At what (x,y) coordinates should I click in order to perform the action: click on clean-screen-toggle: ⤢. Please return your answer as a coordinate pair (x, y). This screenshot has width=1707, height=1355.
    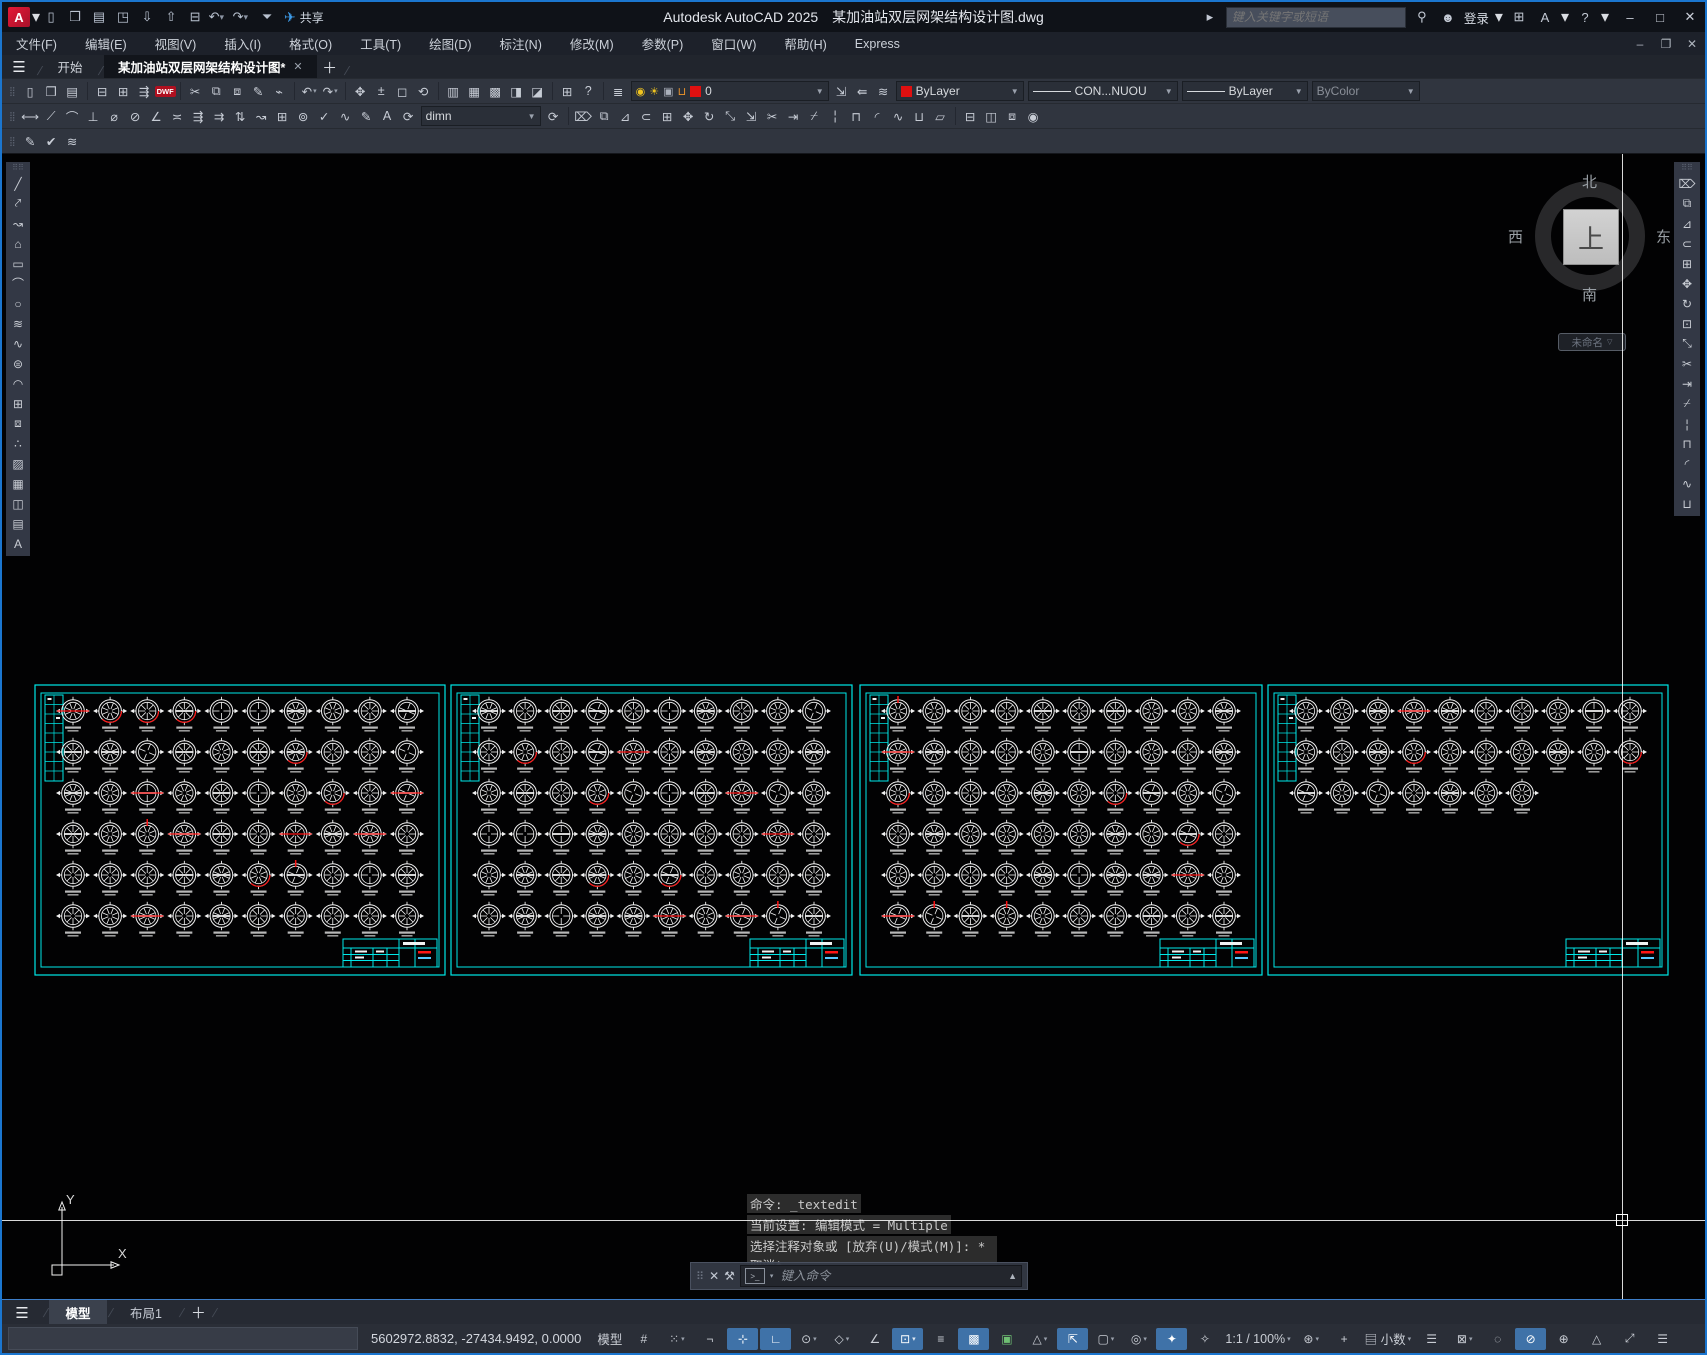
    Looking at the image, I should click on (1629, 1339).